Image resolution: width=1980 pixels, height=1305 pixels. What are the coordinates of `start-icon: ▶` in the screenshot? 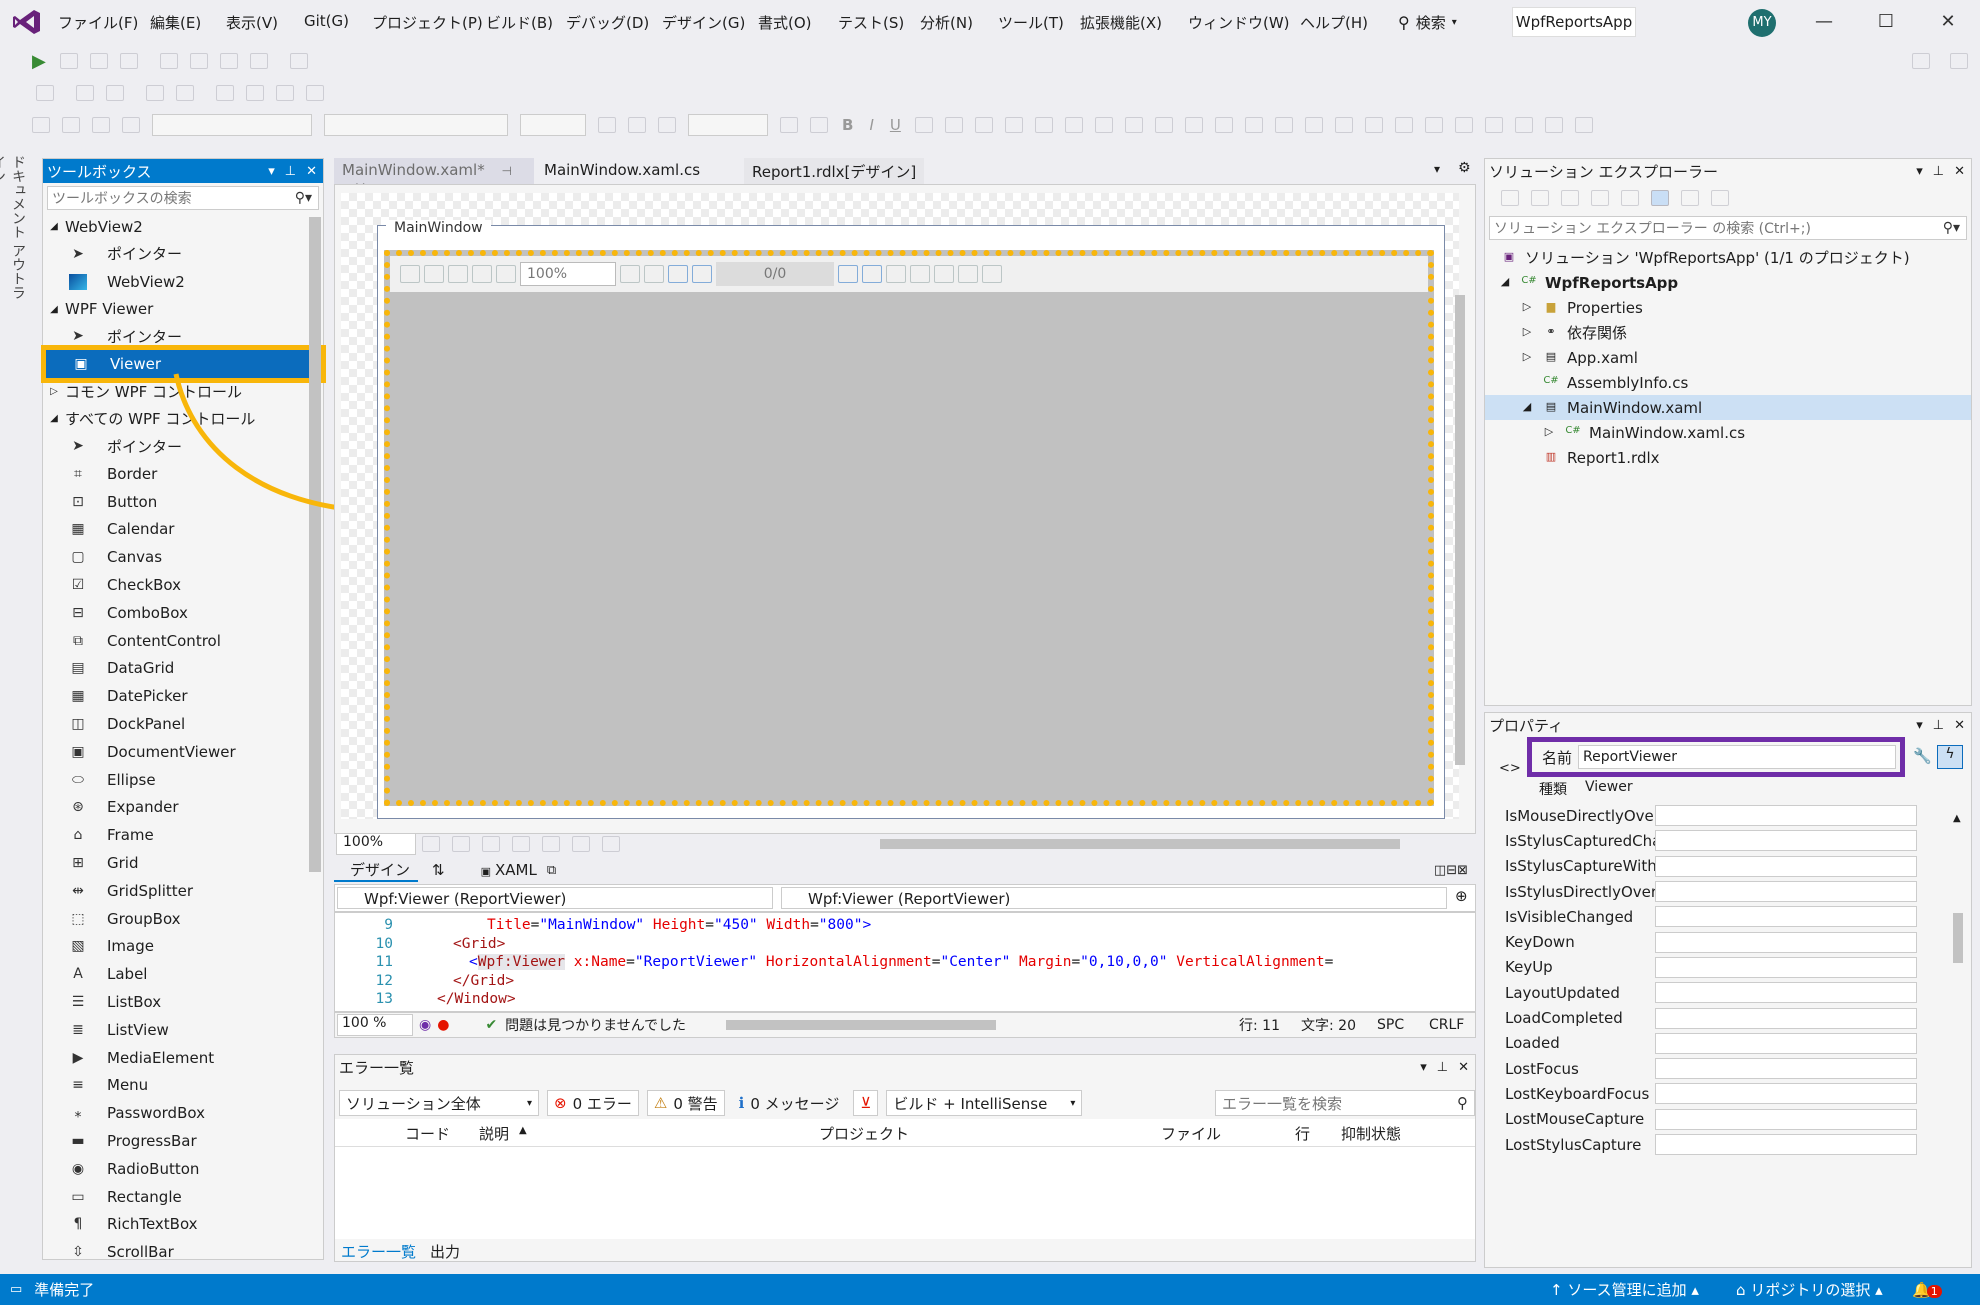 It's located at (39, 61).